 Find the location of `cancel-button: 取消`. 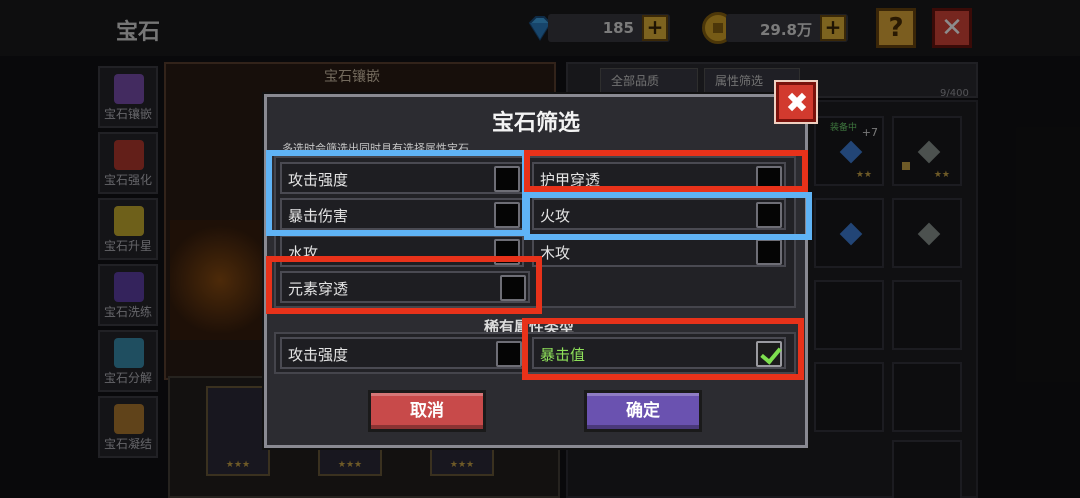

cancel-button: 取消 is located at coordinates (427, 411).